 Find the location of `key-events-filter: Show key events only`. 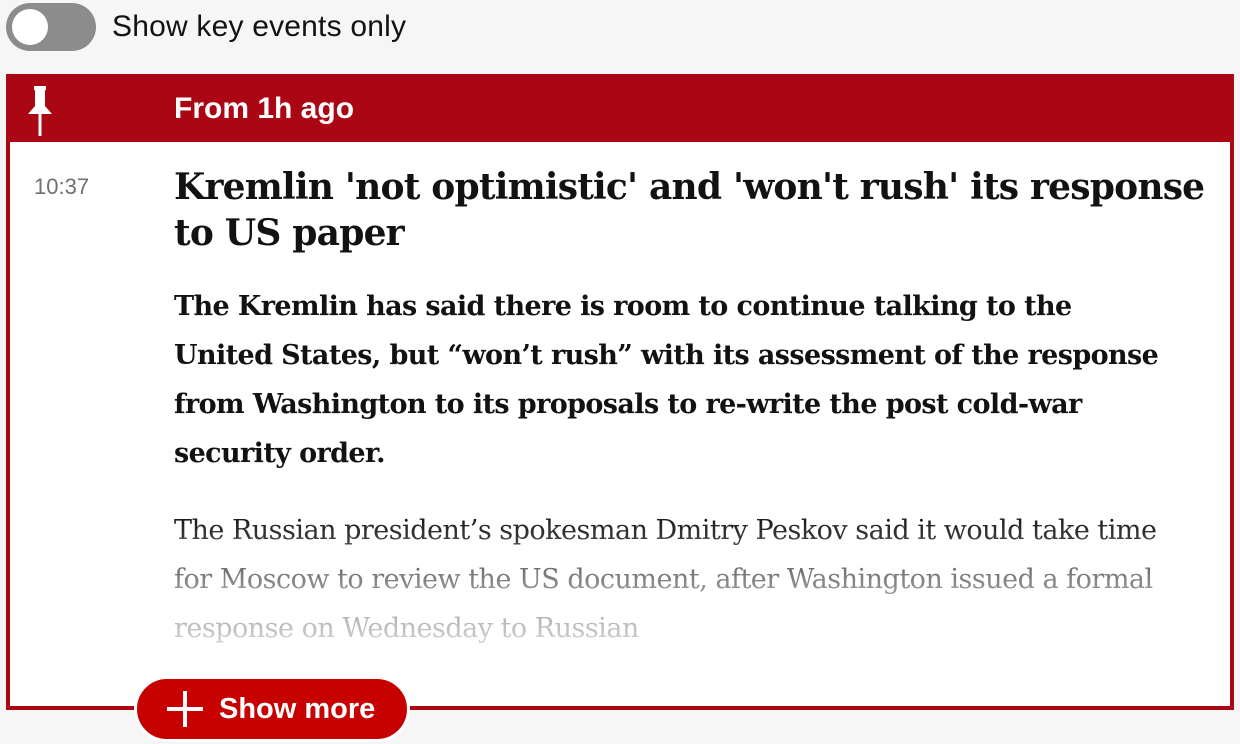

key-events-filter: Show key events only is located at coordinates (206, 27).